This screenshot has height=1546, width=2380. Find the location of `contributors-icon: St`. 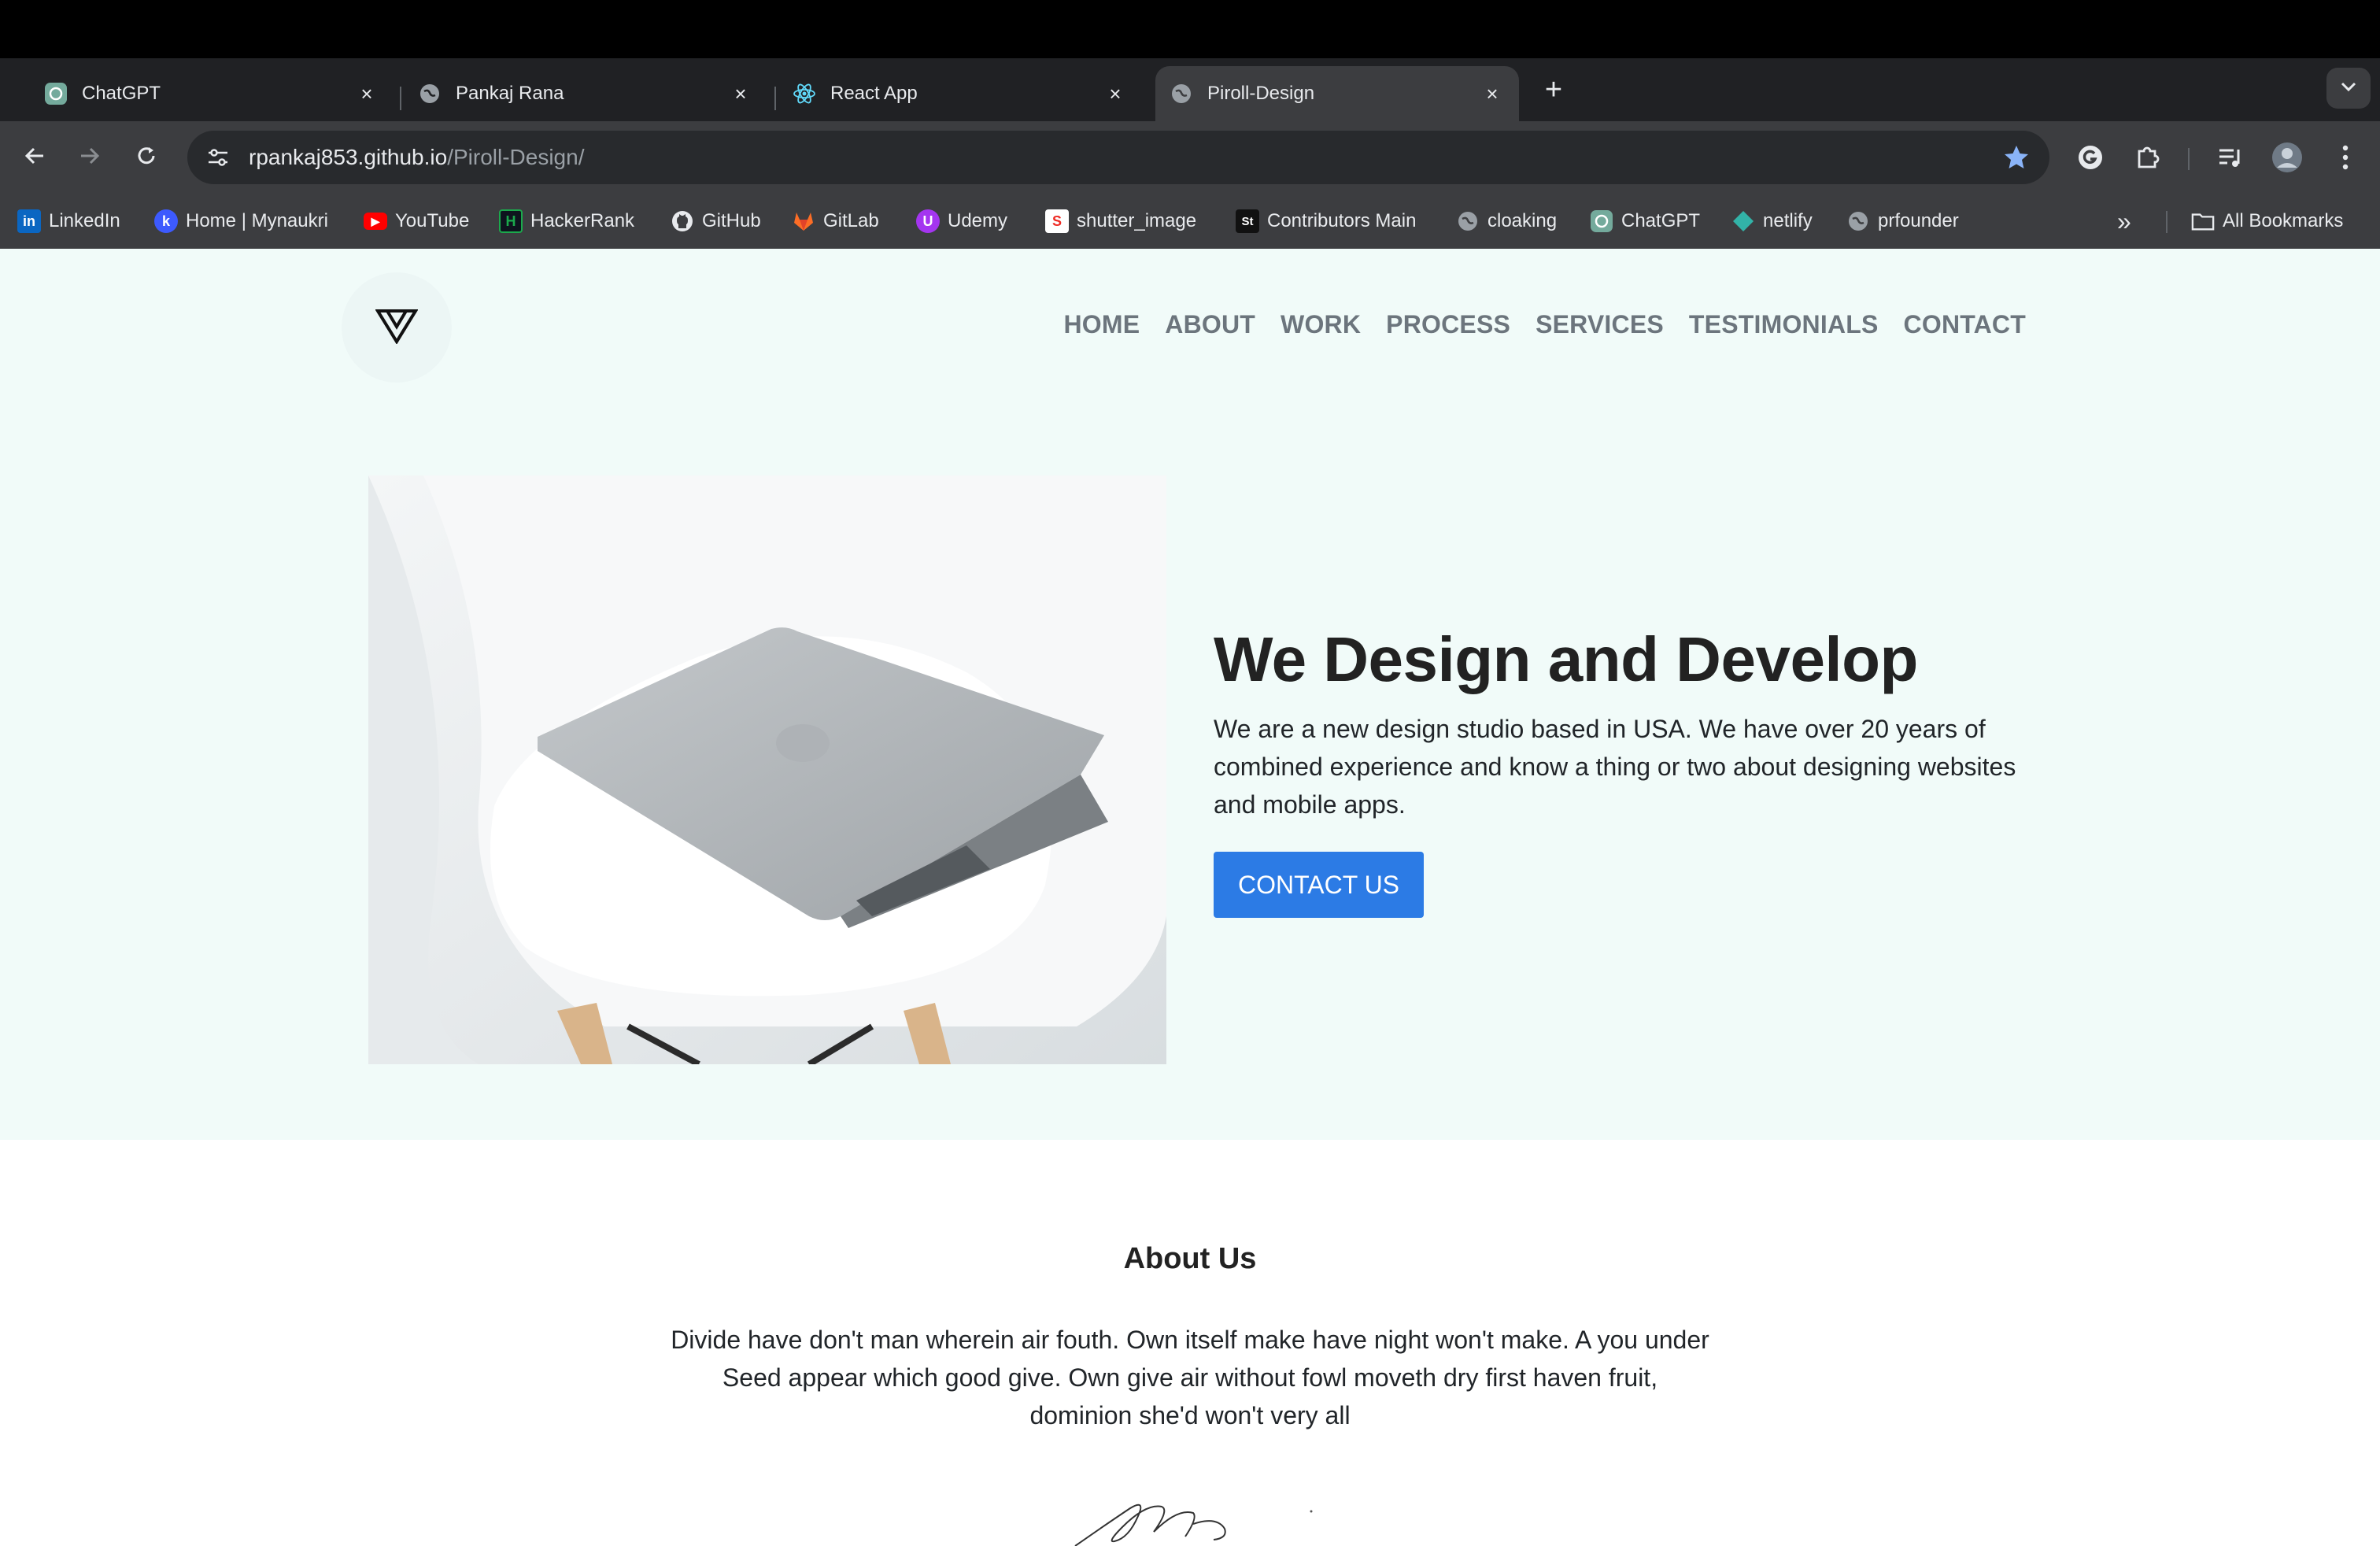

contributors-icon: St is located at coordinates (1247, 221).